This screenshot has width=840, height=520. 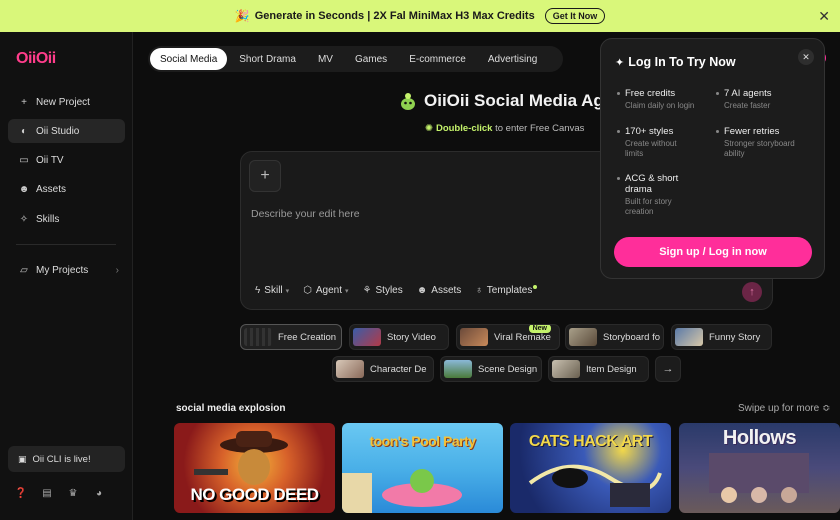 I want to click on feature-heading: Free credits, so click(x=666, y=93).